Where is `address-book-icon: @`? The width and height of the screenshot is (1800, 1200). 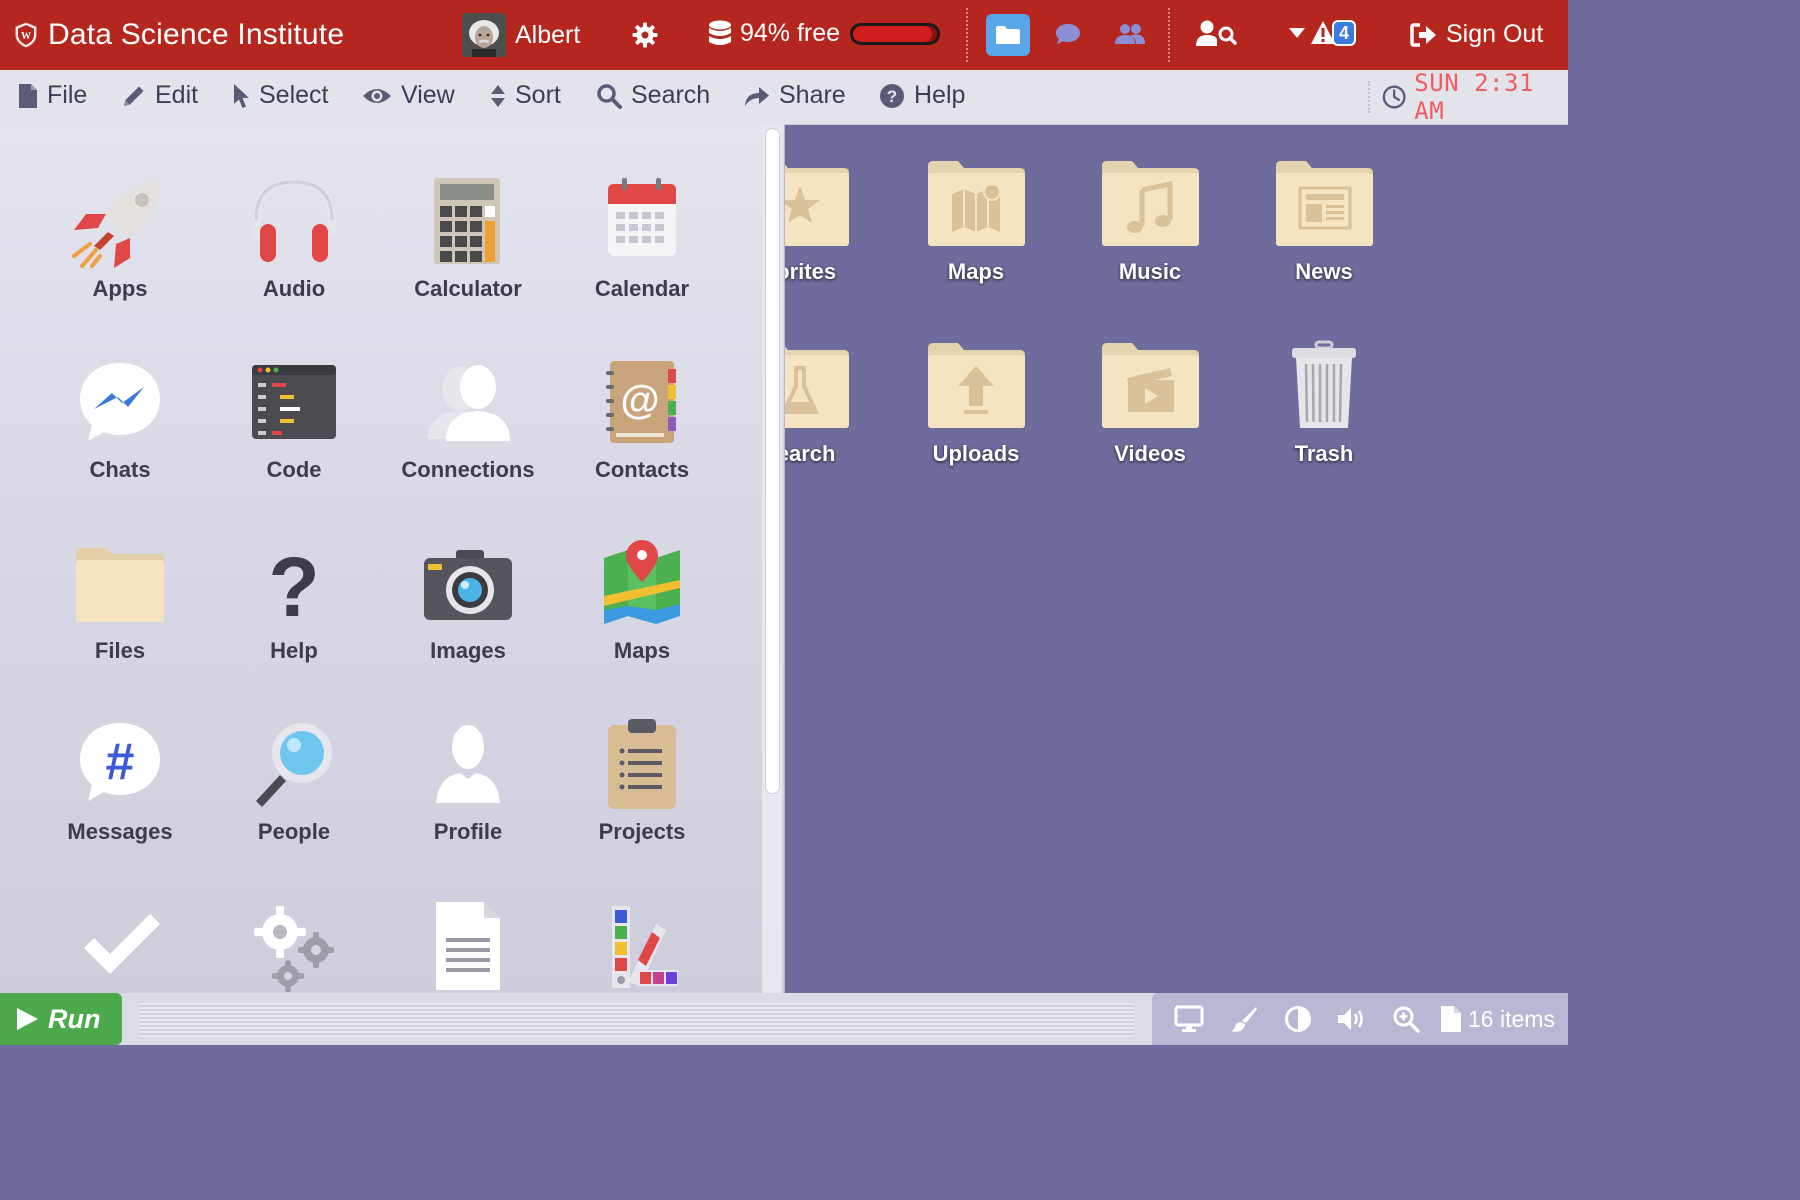 address-book-icon: @ is located at coordinates (641, 402).